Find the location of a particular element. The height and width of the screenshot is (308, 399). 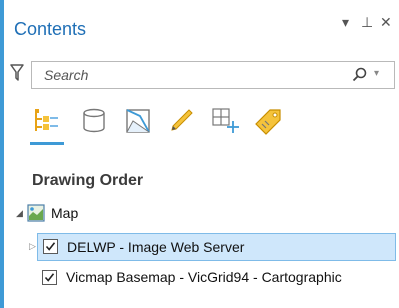

active-tool-underline is located at coordinates (47, 143).